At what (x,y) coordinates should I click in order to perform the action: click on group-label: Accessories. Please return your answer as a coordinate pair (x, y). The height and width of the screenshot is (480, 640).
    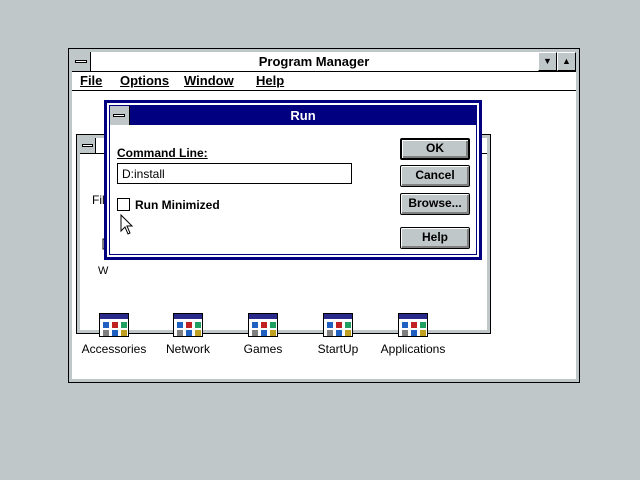
    Looking at the image, I should click on (114, 349).